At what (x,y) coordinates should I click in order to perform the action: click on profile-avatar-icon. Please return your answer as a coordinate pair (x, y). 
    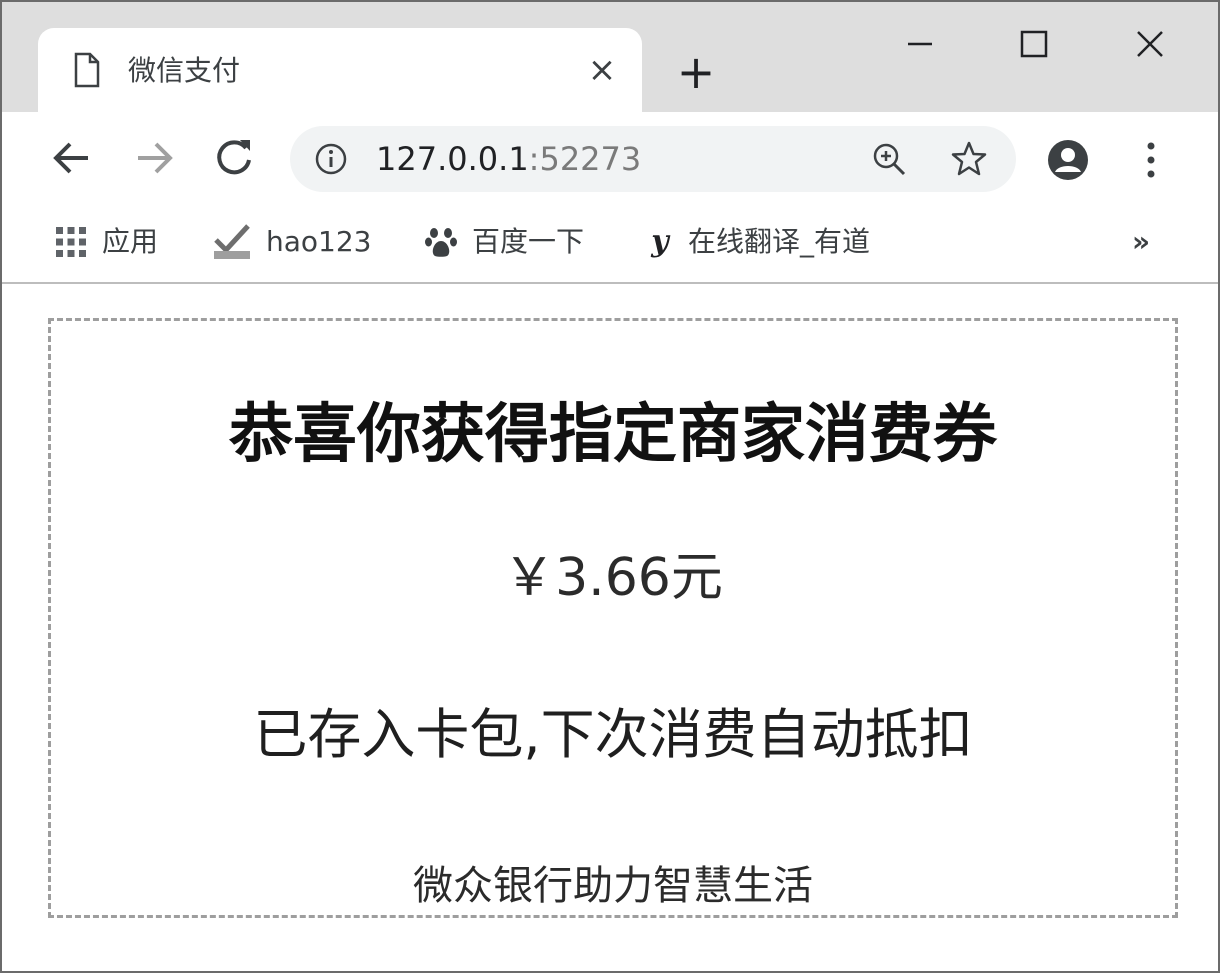
    Looking at the image, I should click on (1068, 160).